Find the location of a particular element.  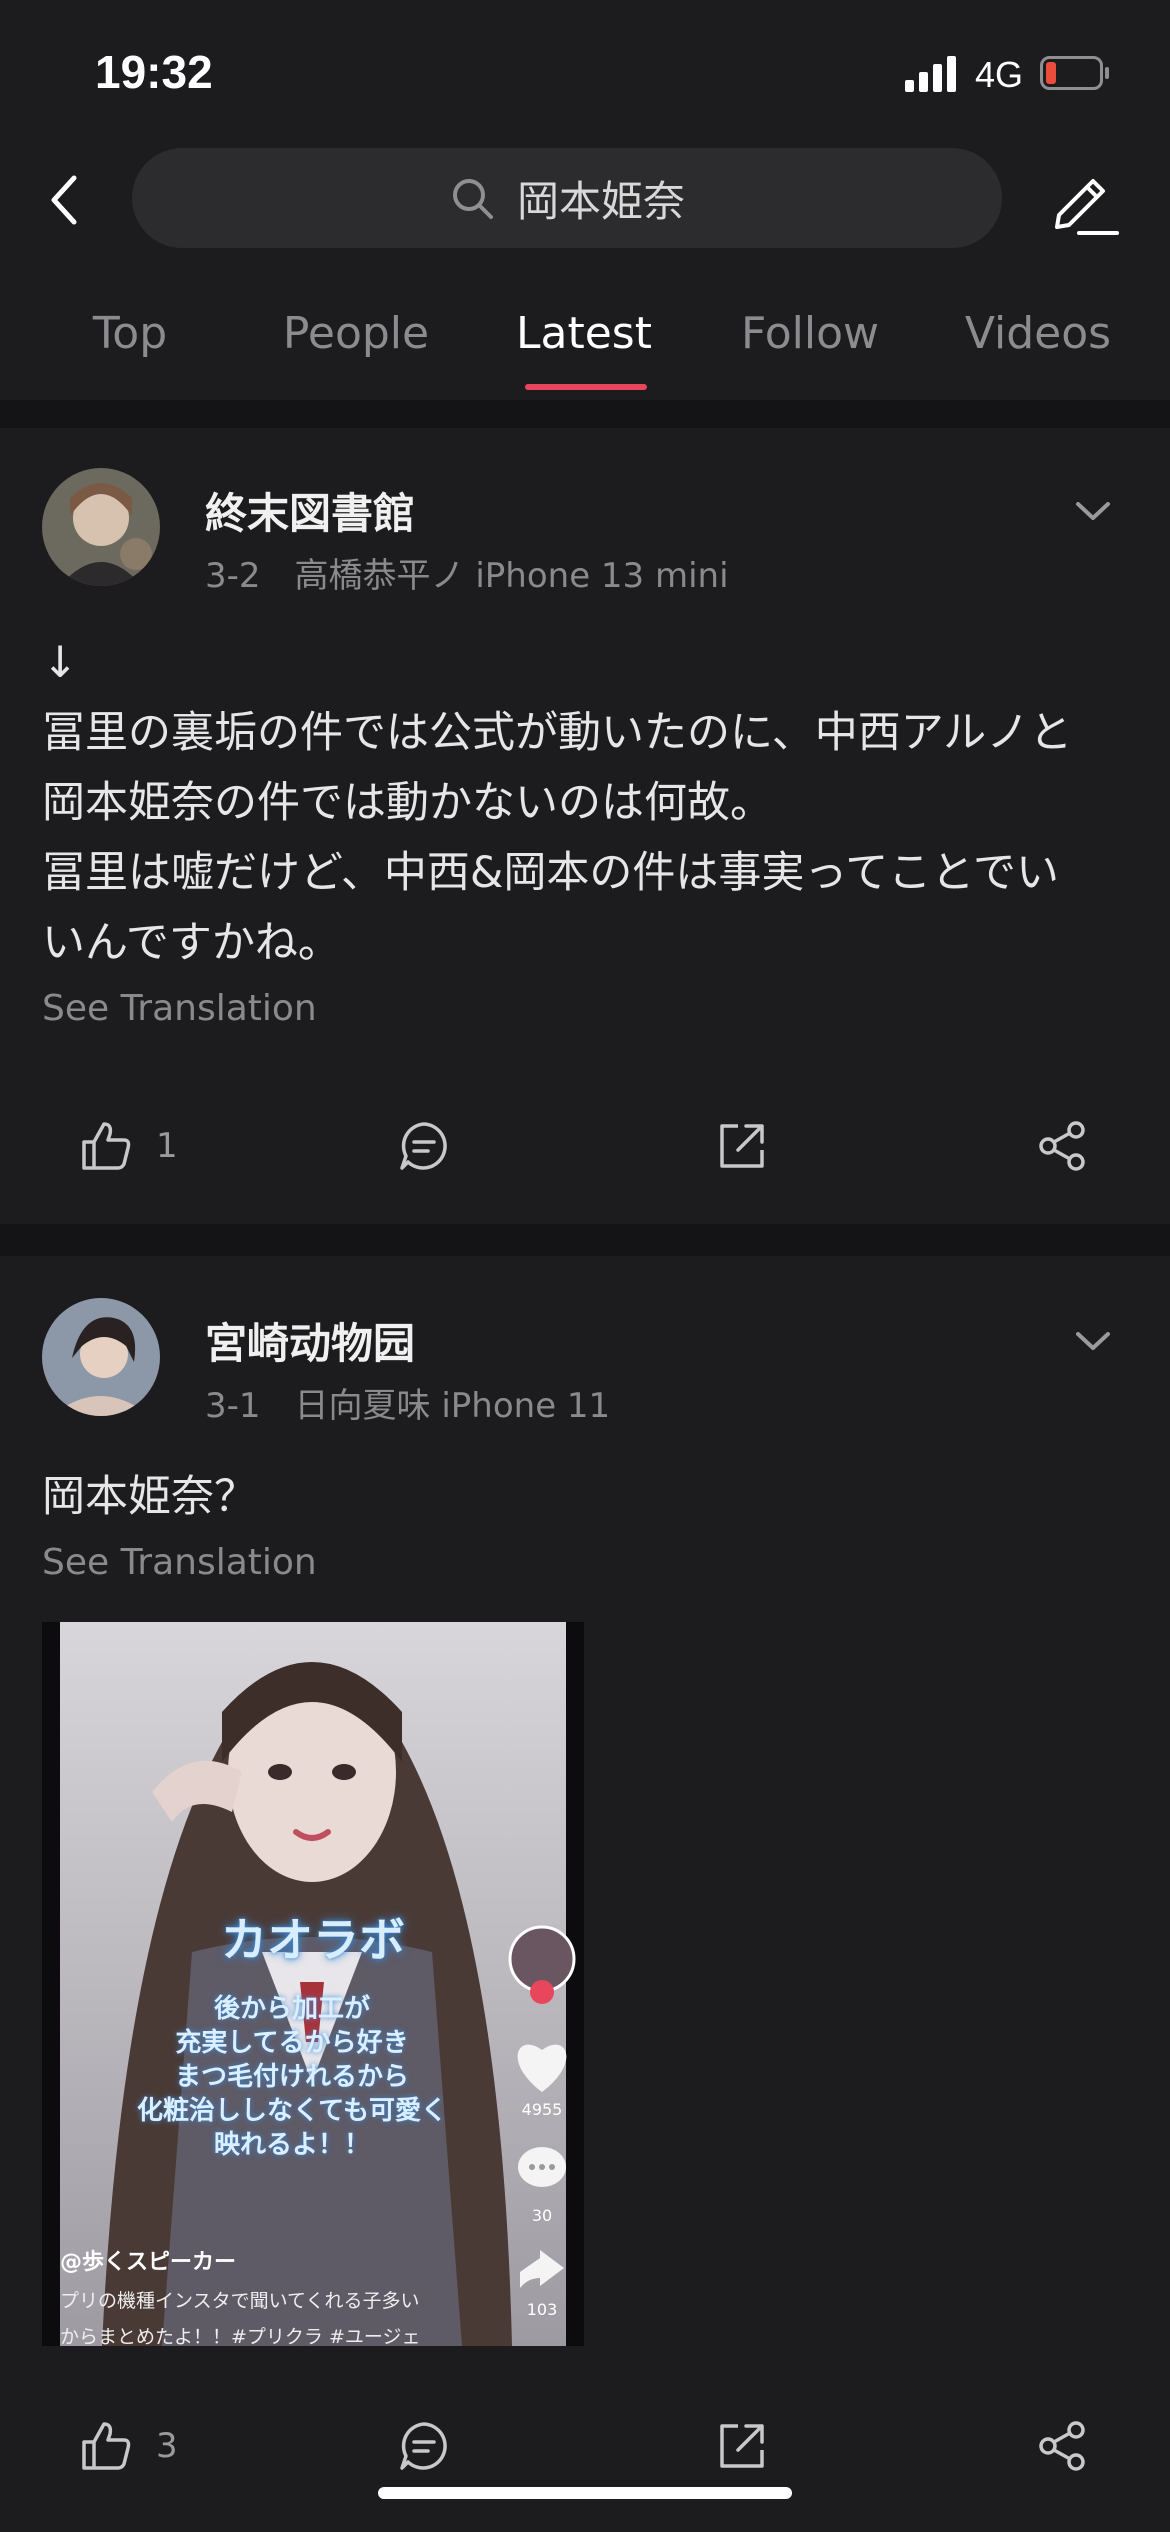

image-like-count: 4955 is located at coordinates (542, 2109).